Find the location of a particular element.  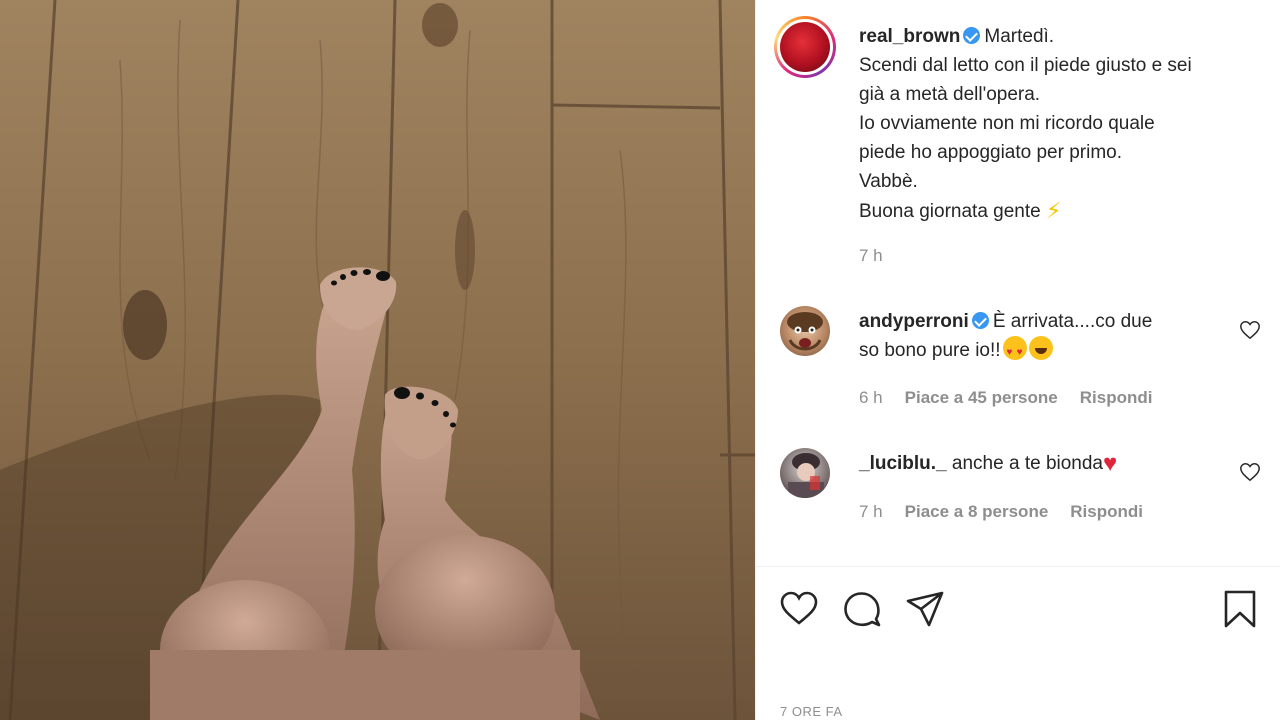

caption-last-line: Buona giornata gente ⚡ is located at coordinates (1049, 211).